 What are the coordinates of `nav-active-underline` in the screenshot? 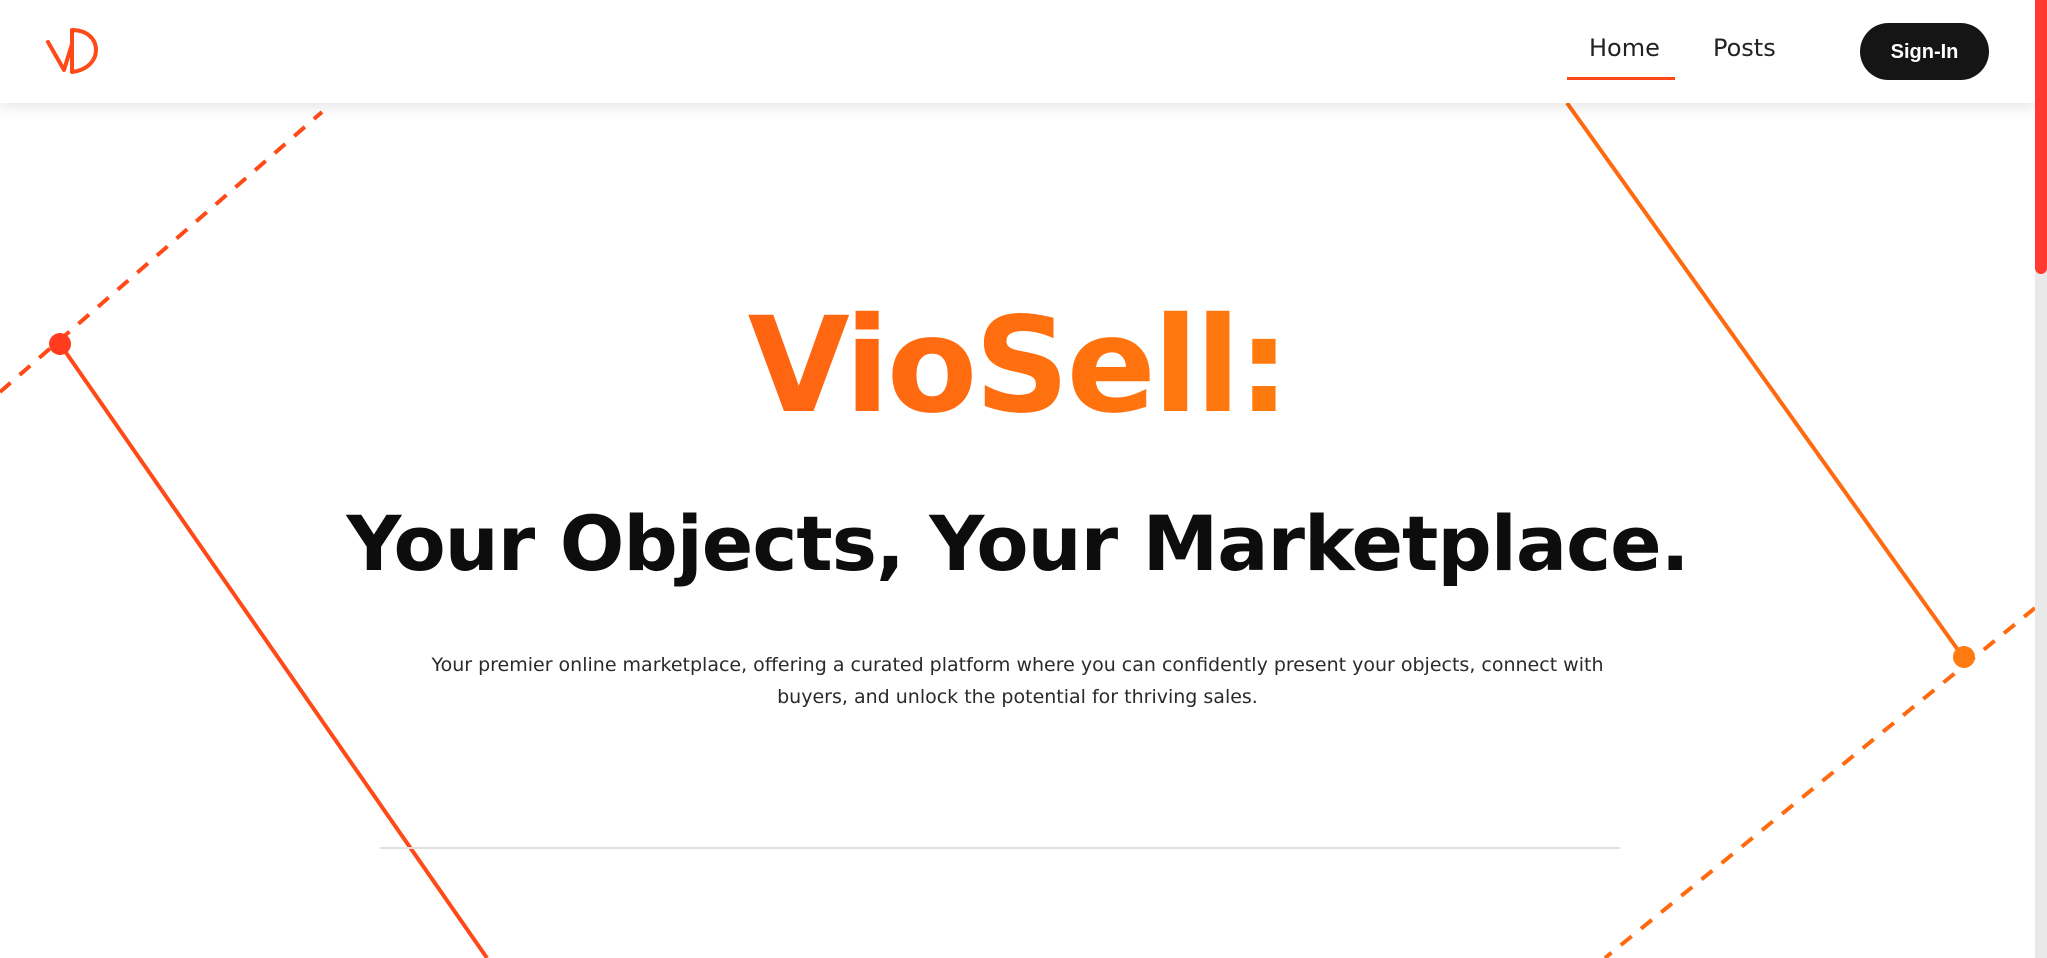 It's located at (1621, 78).